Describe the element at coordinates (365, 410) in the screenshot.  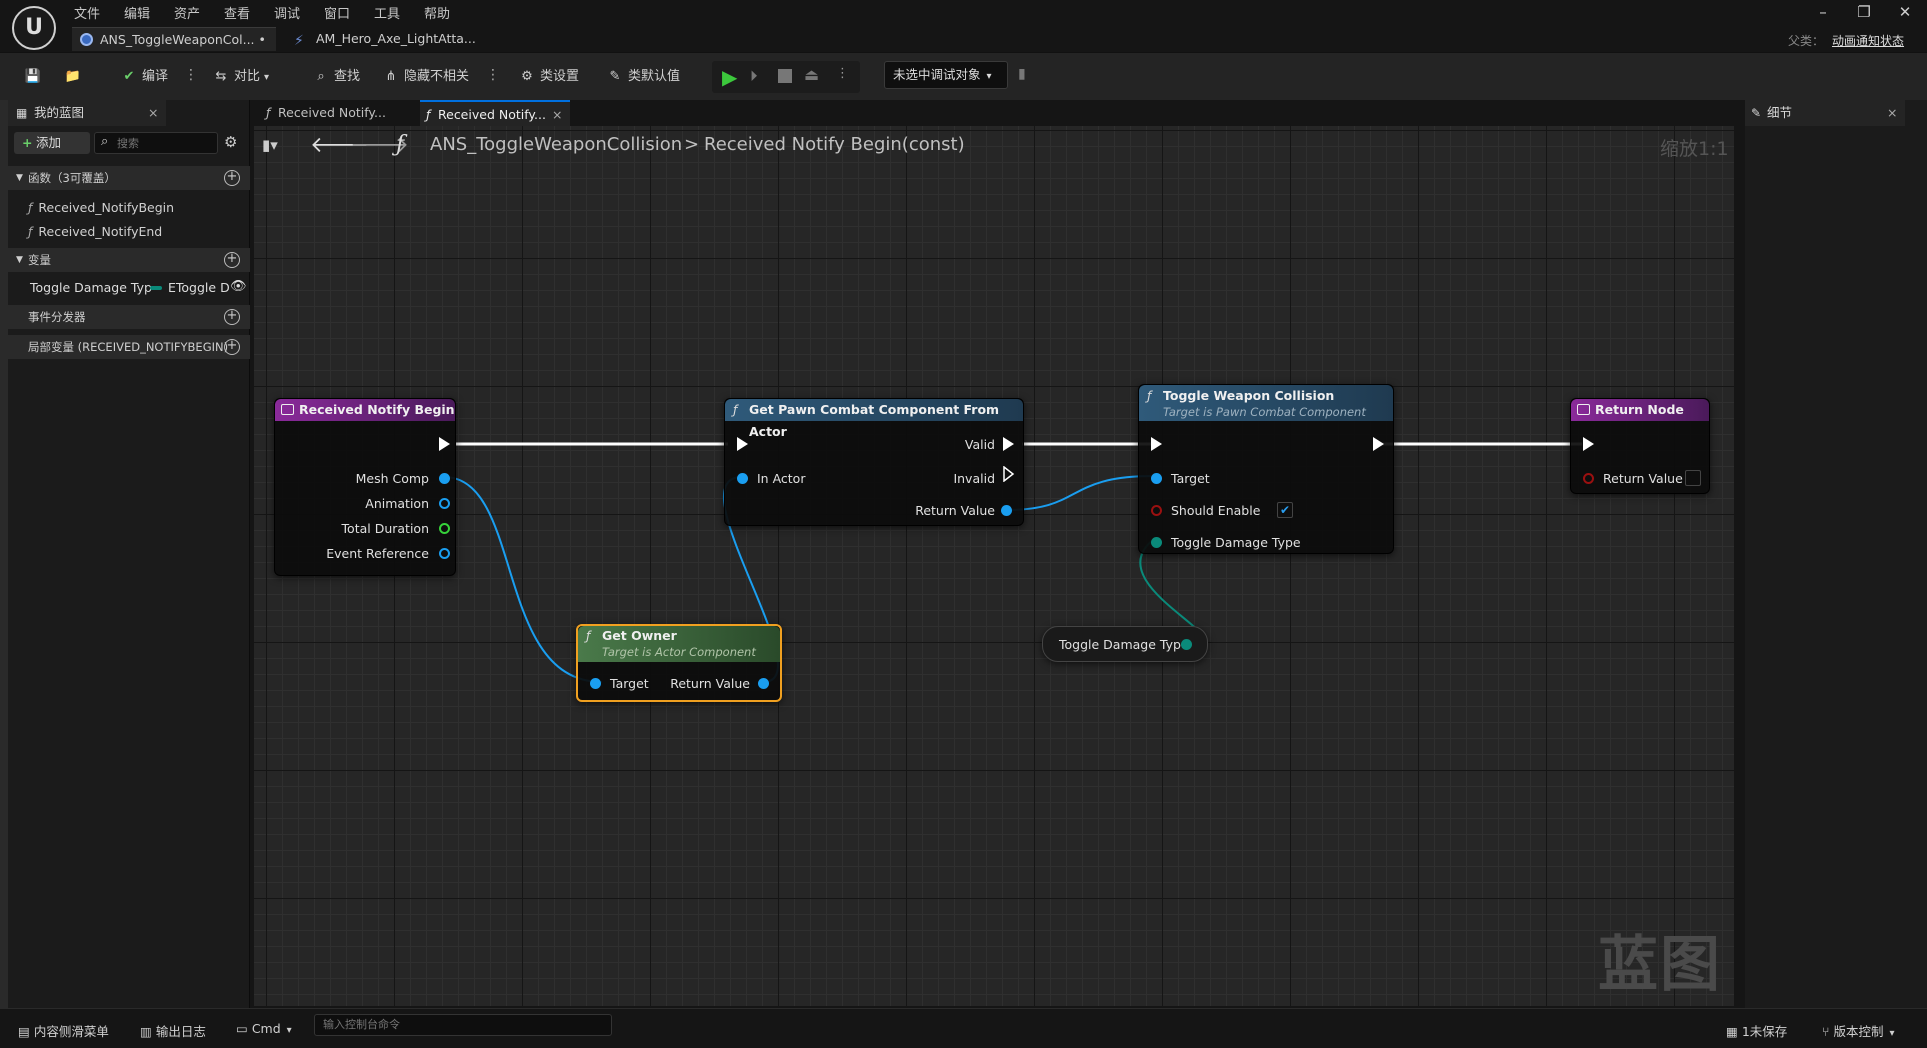
I see `node-header: Received Notify Begin` at that location.